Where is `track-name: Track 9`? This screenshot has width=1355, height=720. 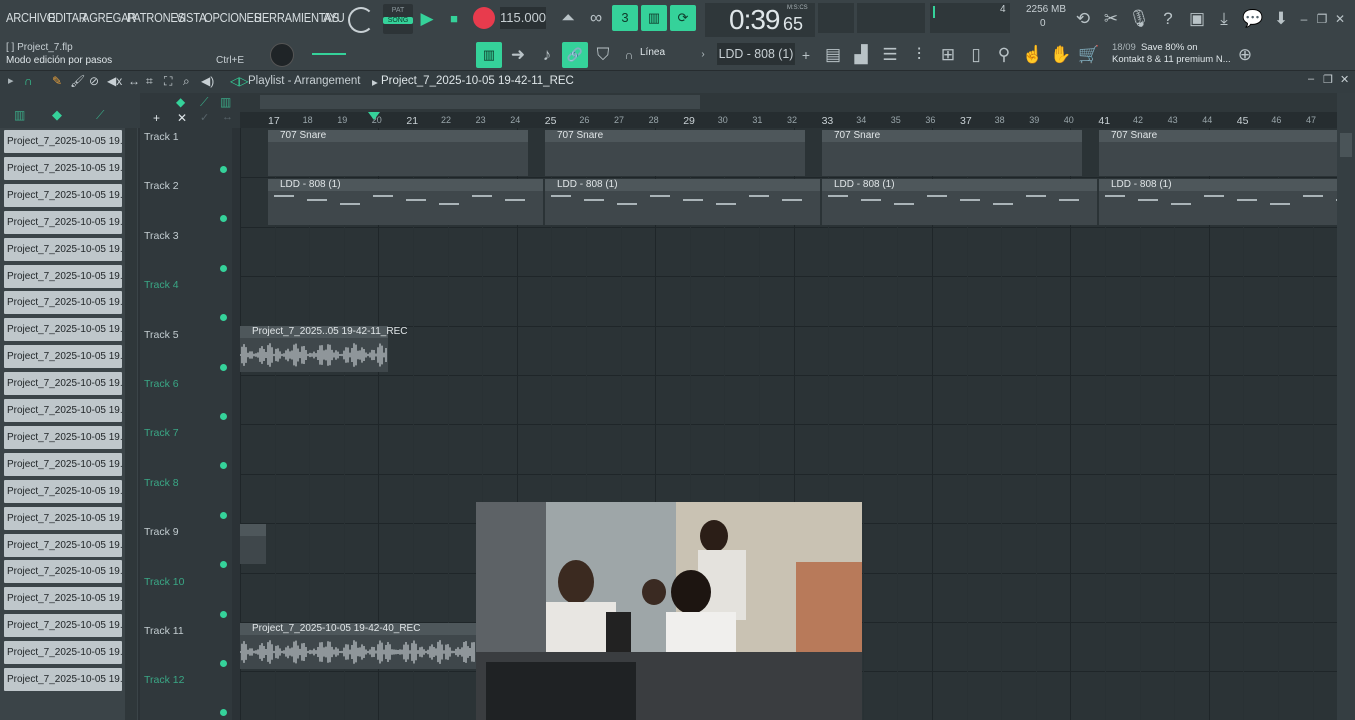
track-name: Track 9 is located at coordinates (161, 532).